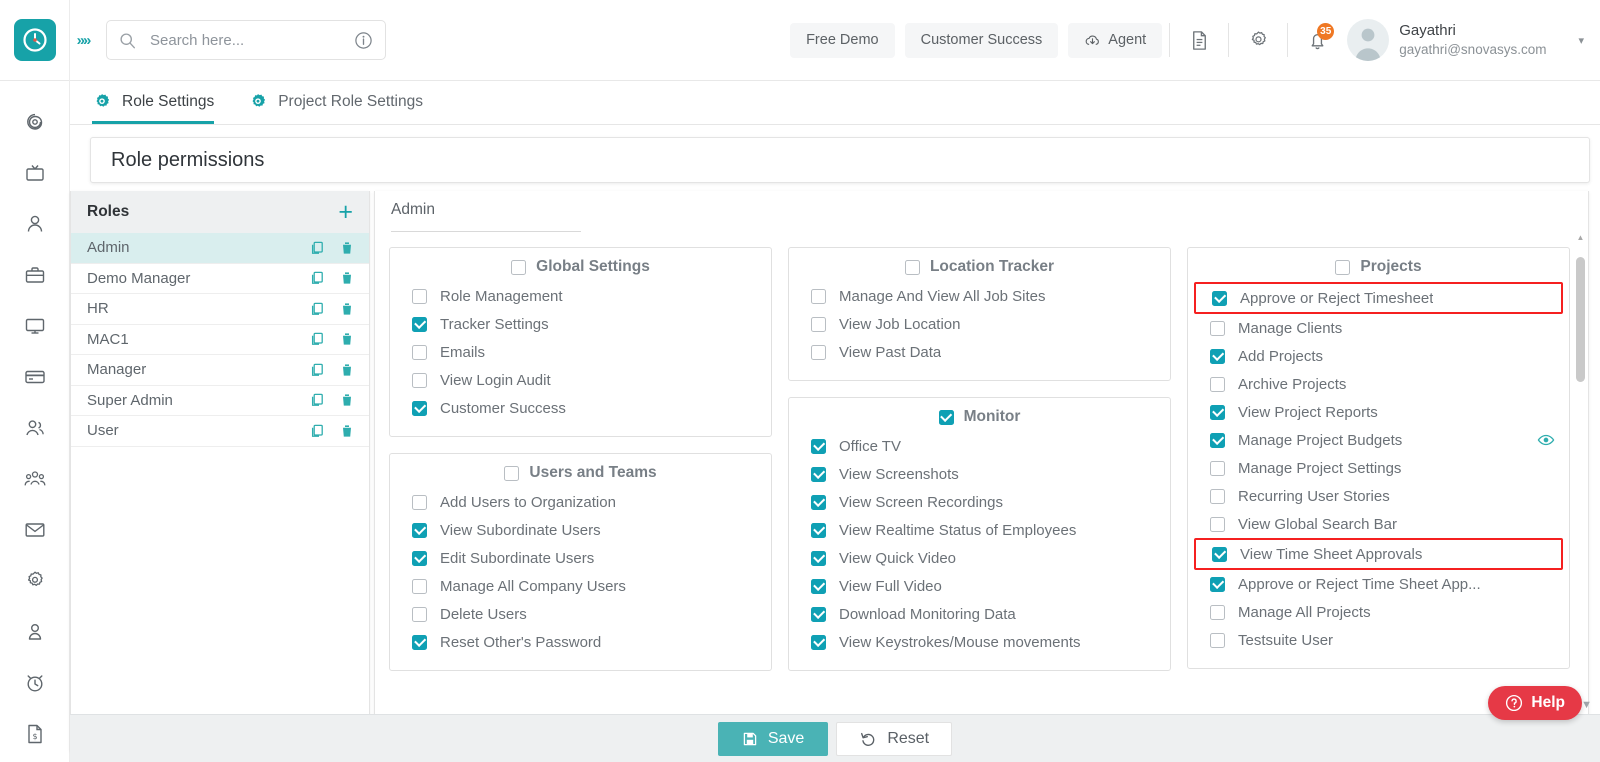  I want to click on permission-item: View Screenshots, so click(979, 474).